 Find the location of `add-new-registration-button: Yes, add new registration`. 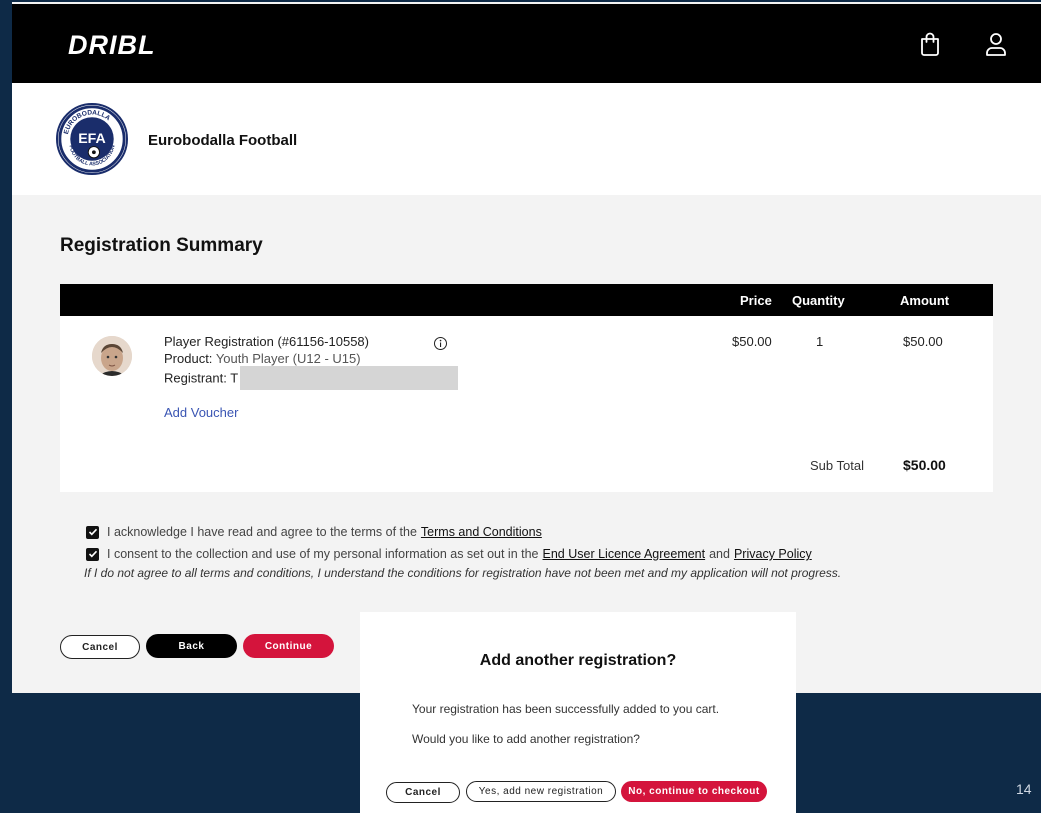

add-new-registration-button: Yes, add new registration is located at coordinates (541, 791).